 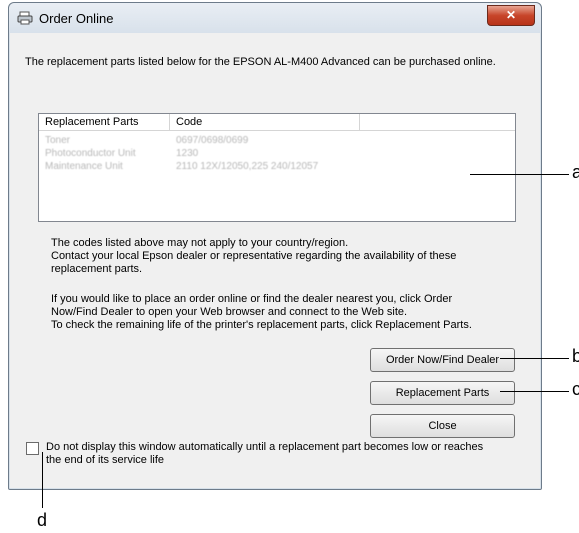 What do you see at coordinates (97, 269) in the screenshot?
I see `notes-line: replacement parts.` at bounding box center [97, 269].